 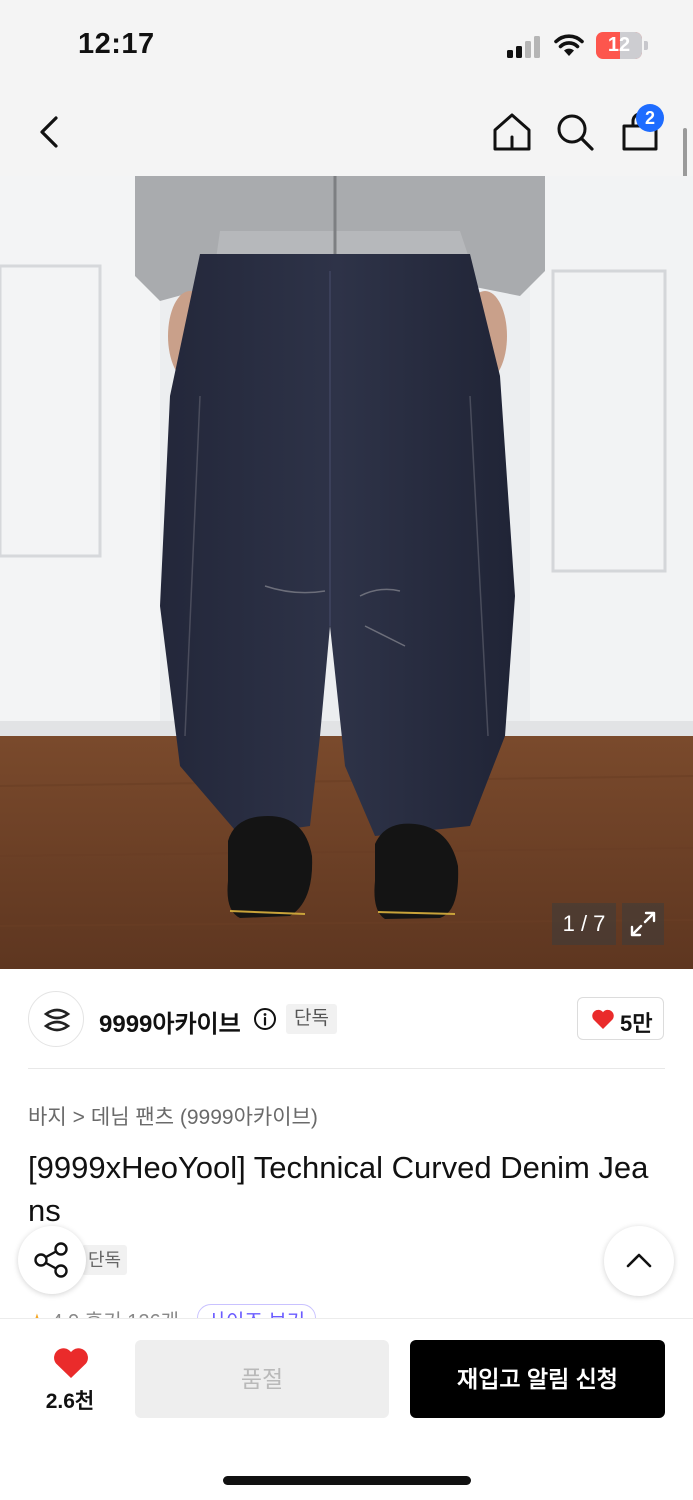 What do you see at coordinates (512, 132) in the screenshot?
I see `home-icon` at bounding box center [512, 132].